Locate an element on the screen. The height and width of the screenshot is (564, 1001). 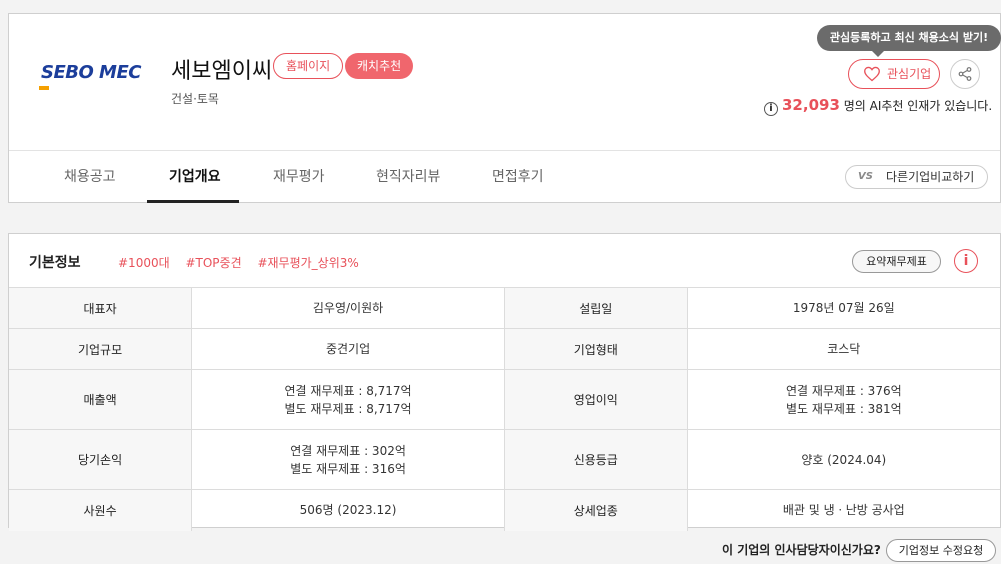
row-value: 코스닥 is located at coordinates (843, 349).